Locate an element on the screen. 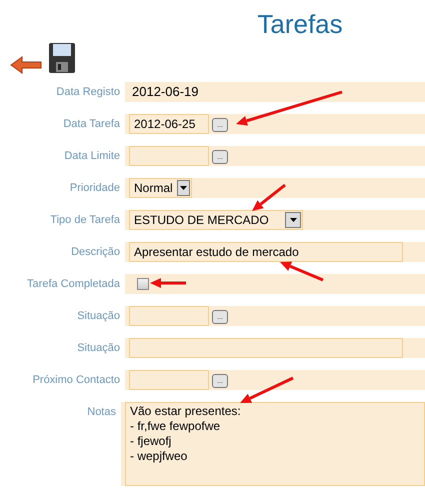 This screenshot has width=425, height=488. field-label: Tipo de Tarefa is located at coordinates (85, 220).